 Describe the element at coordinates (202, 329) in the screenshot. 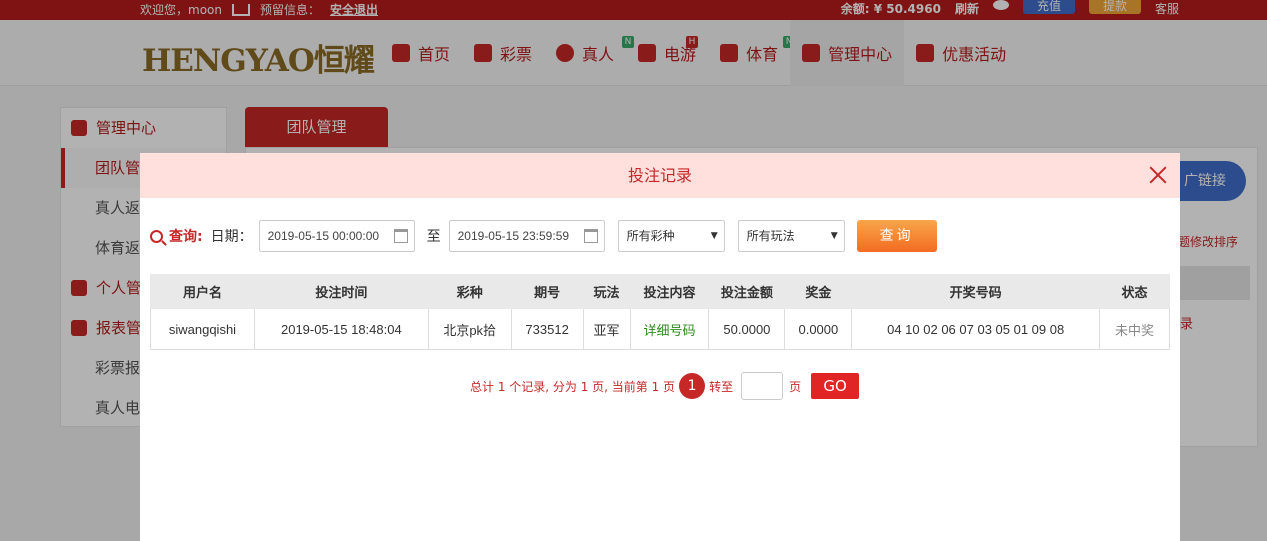

I see `cell-username: siwangqishi` at that location.